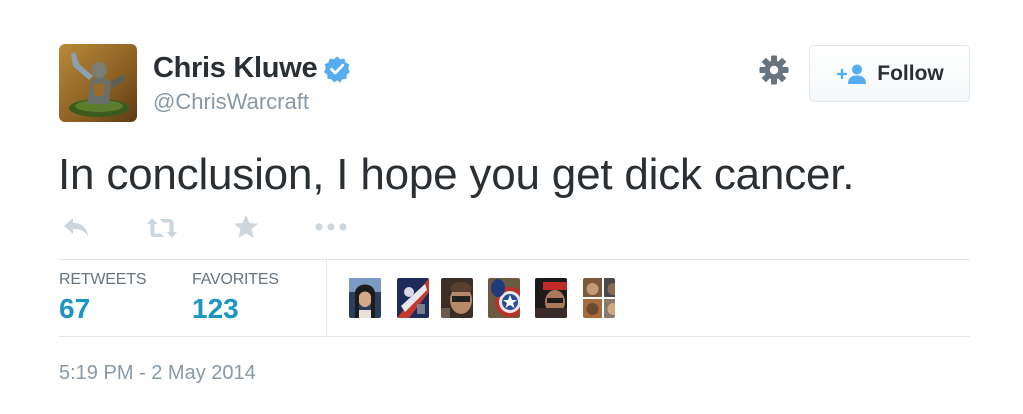 This screenshot has height=414, width=1023. Describe the element at coordinates (852, 74) in the screenshot. I see `add-user-icon` at that location.